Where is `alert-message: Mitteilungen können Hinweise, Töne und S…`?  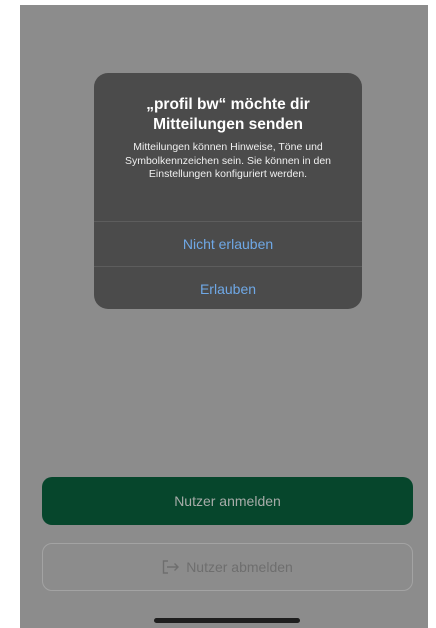
alert-message: Mitteilungen können Hinweise, Töne und S… is located at coordinates (228, 160).